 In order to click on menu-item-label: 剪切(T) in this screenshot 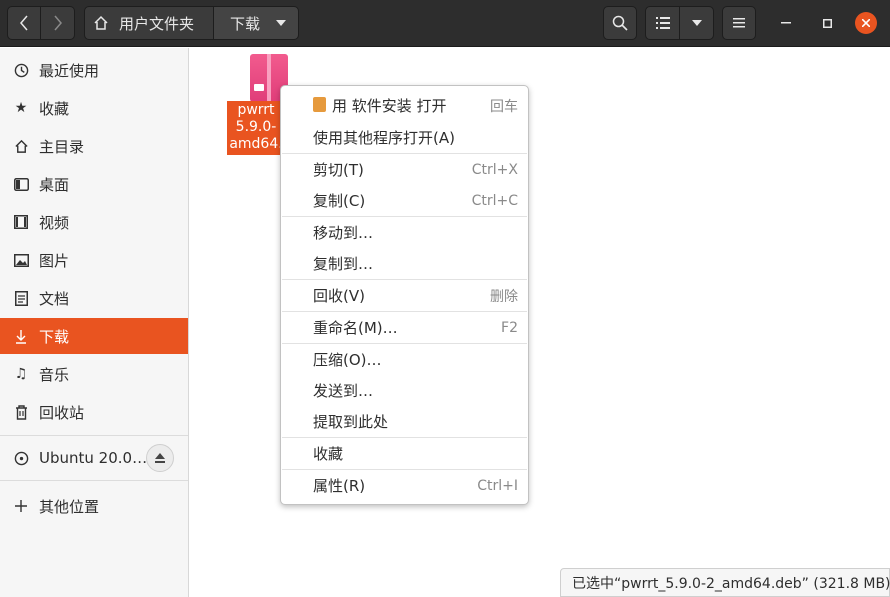, I will do `click(338, 170)`.